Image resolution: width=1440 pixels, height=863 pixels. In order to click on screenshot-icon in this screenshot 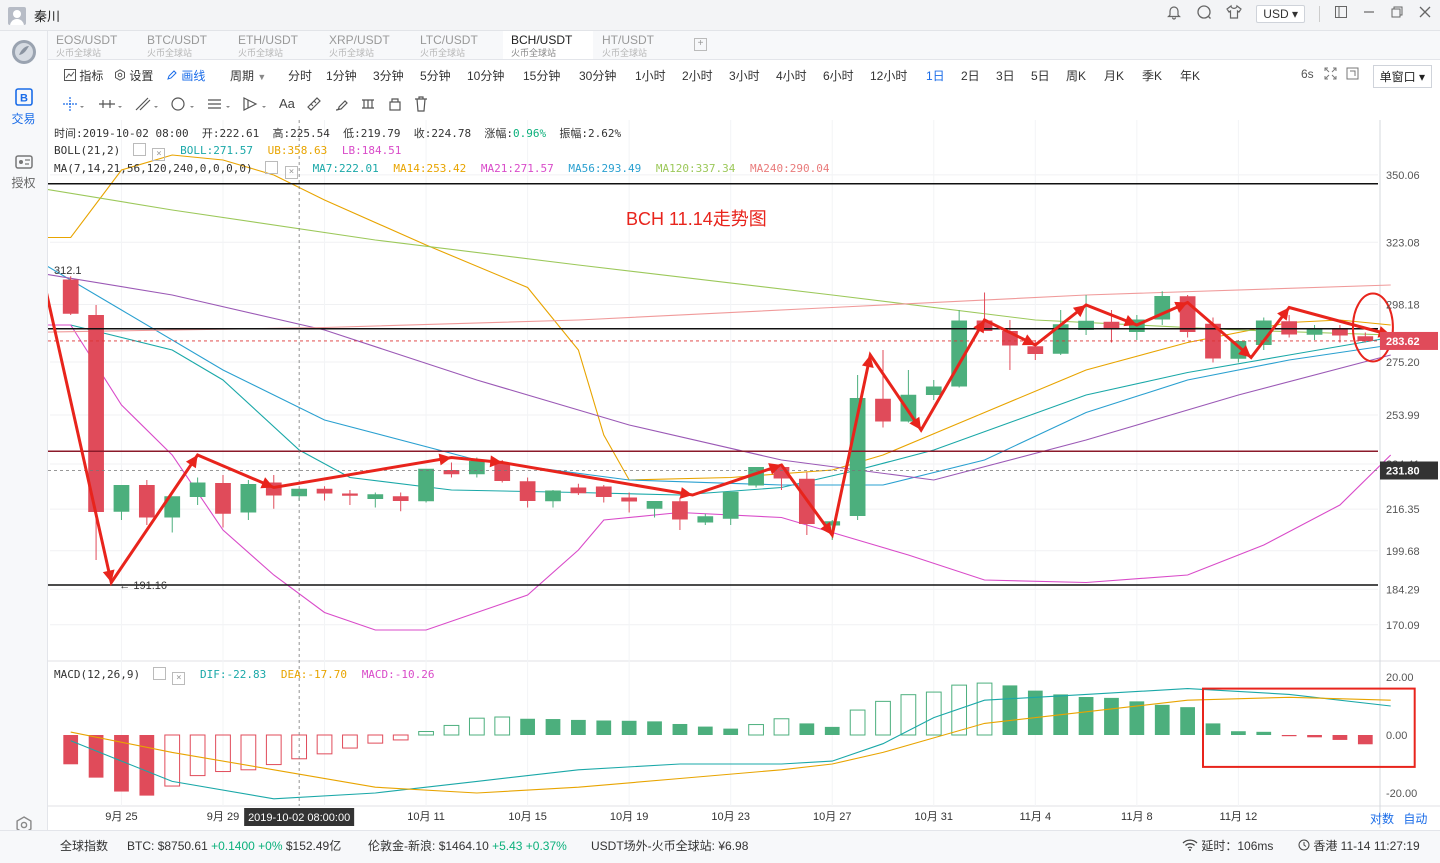, I will do `click(1352, 75)`.